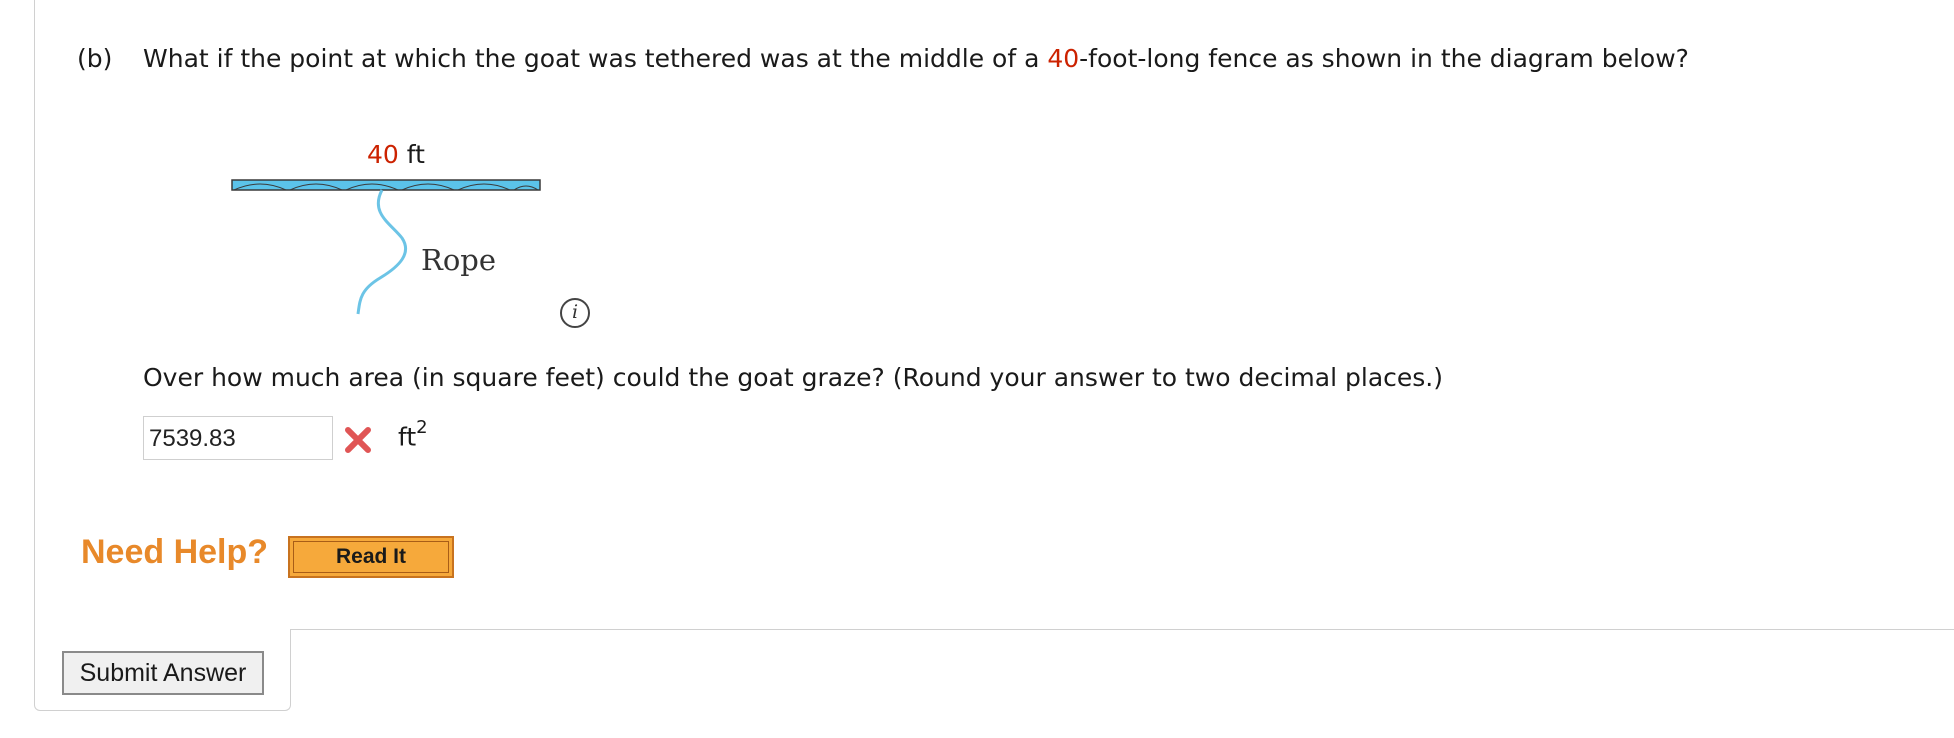 Image resolution: width=1954 pixels, height=738 pixels. Describe the element at coordinates (382, 252) in the screenshot. I see `rope` at that location.